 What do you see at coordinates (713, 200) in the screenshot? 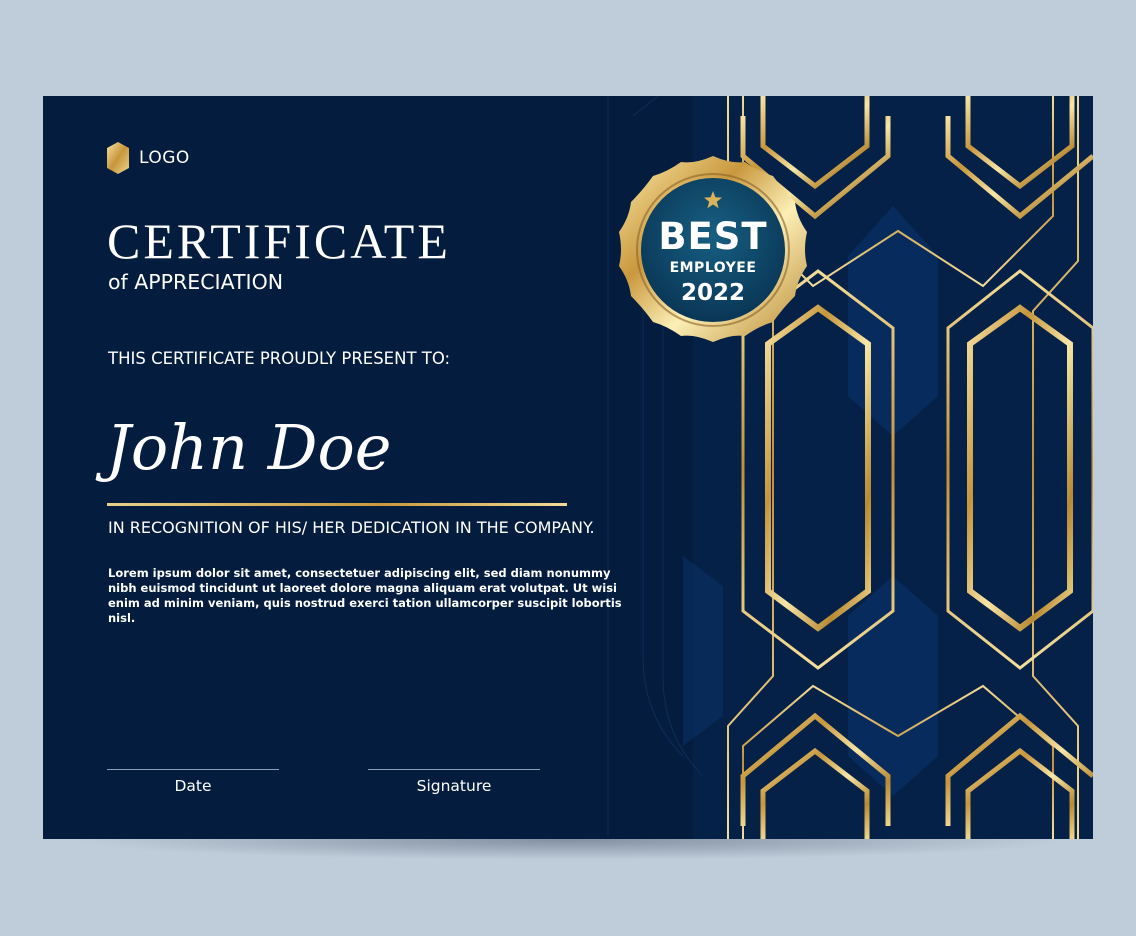
I see `star-icon` at bounding box center [713, 200].